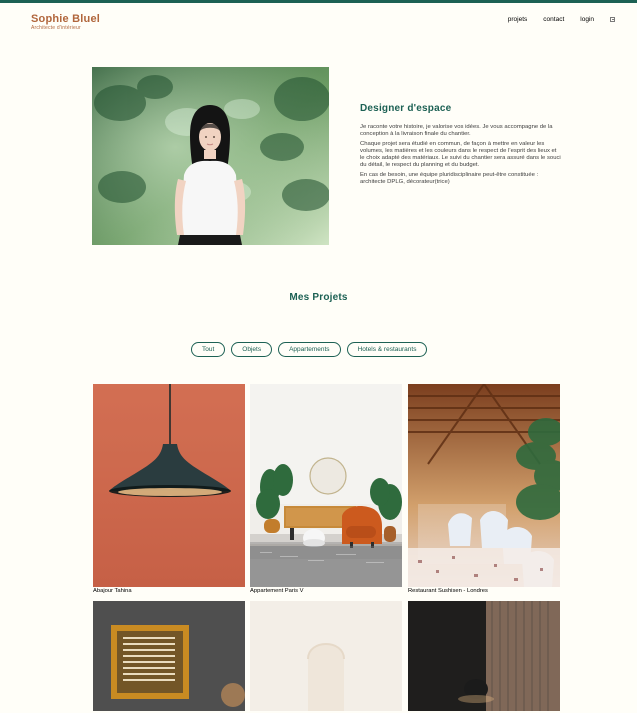 The image size is (637, 713). I want to click on portrait-illustration, so click(210, 156).